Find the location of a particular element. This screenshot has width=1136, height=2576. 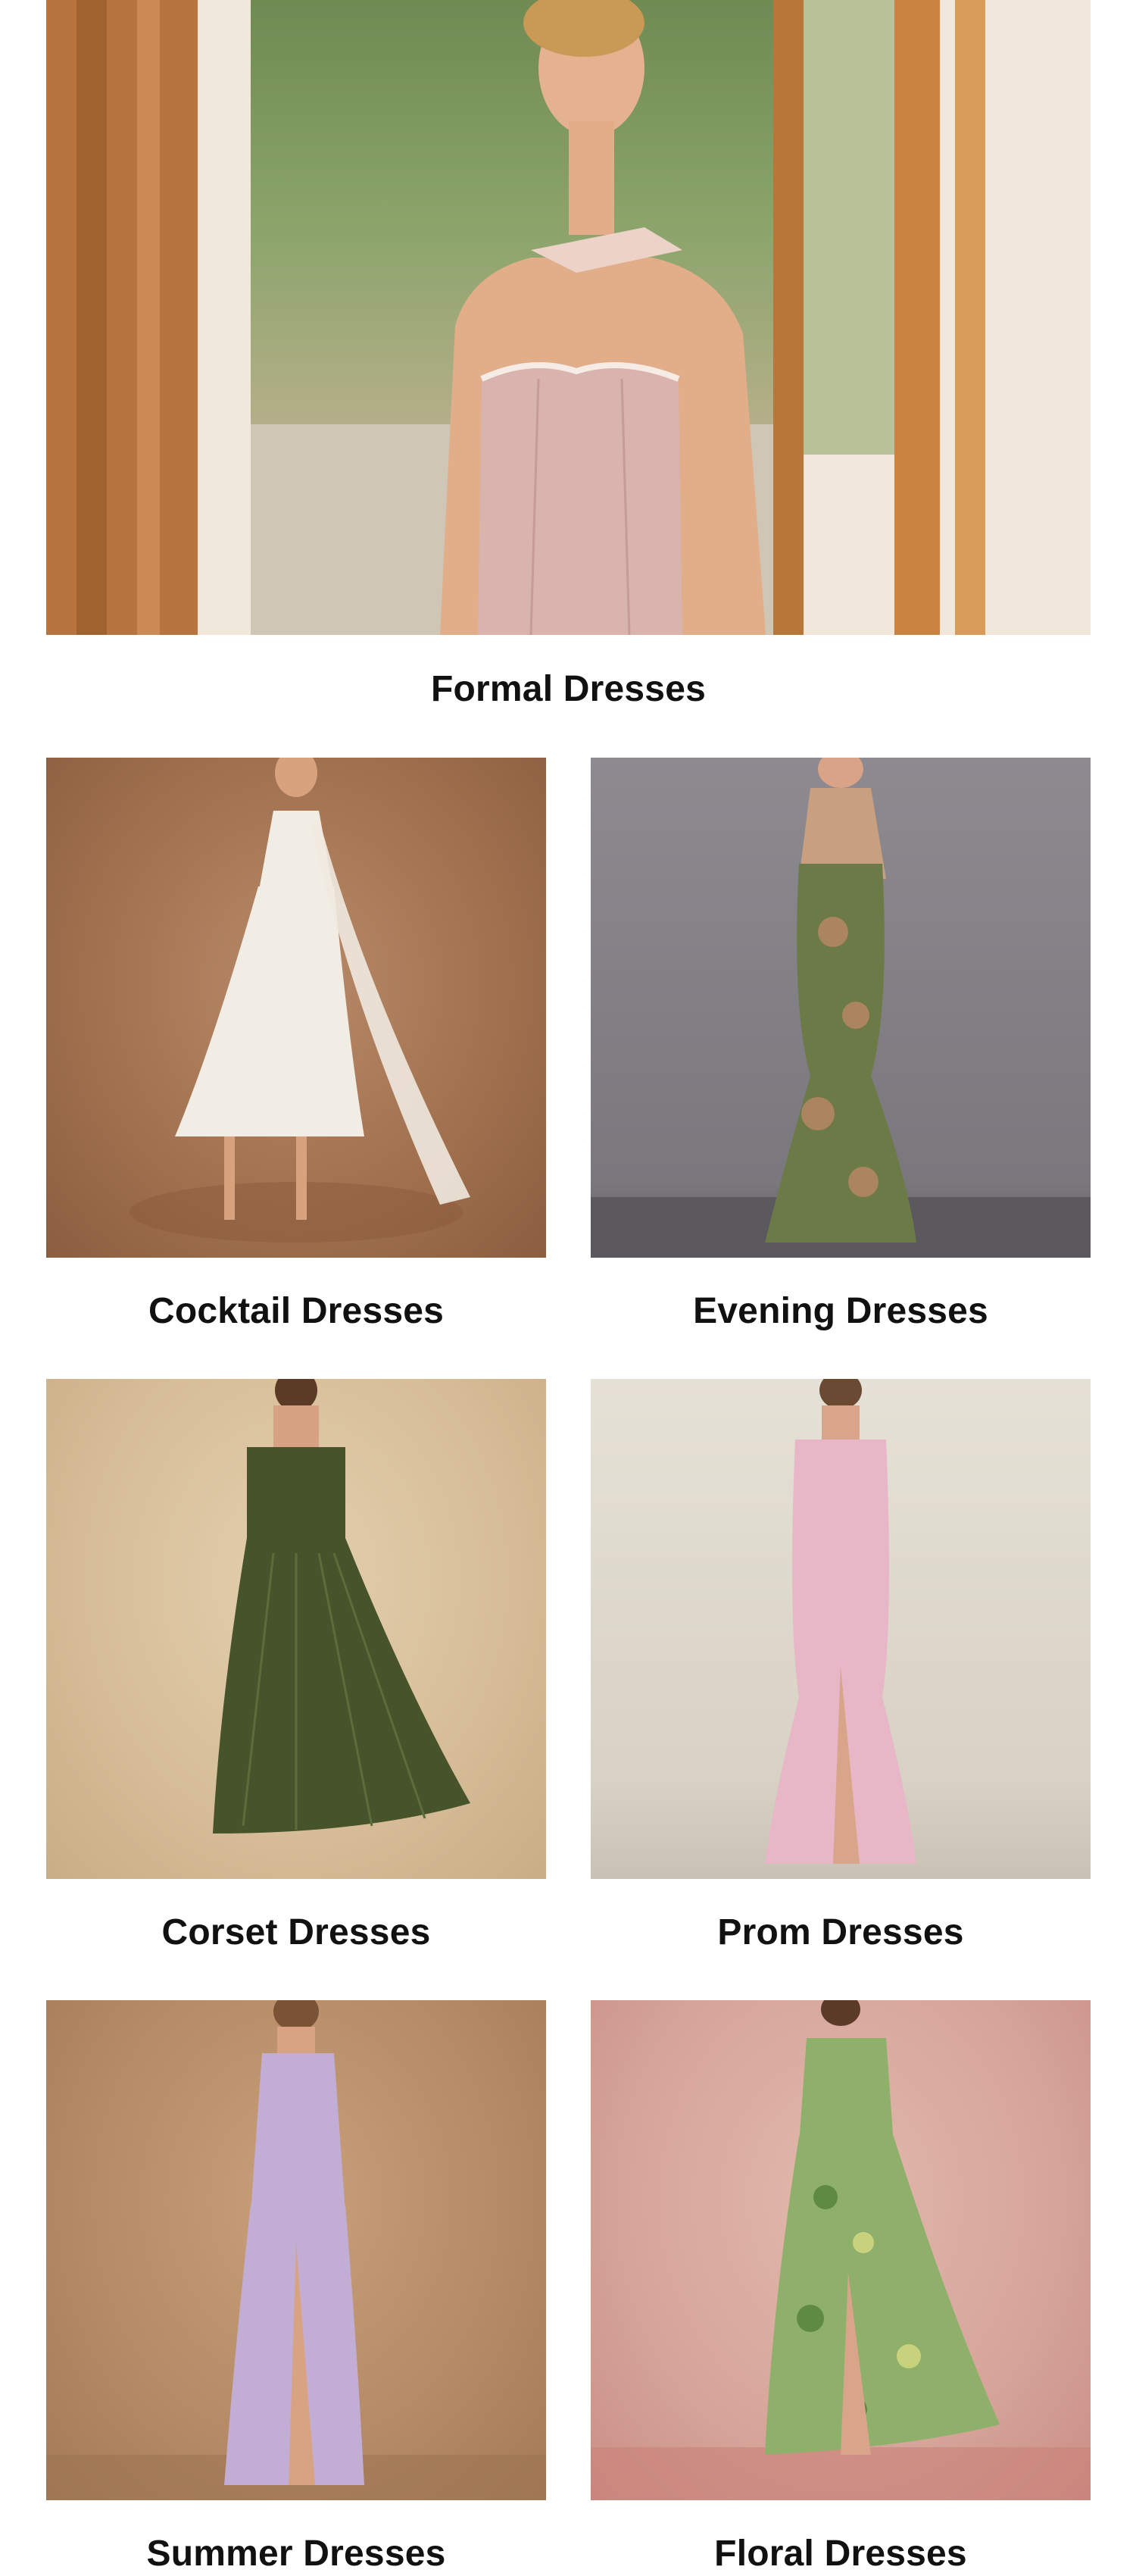

prom-dress-photo is located at coordinates (841, 1629).